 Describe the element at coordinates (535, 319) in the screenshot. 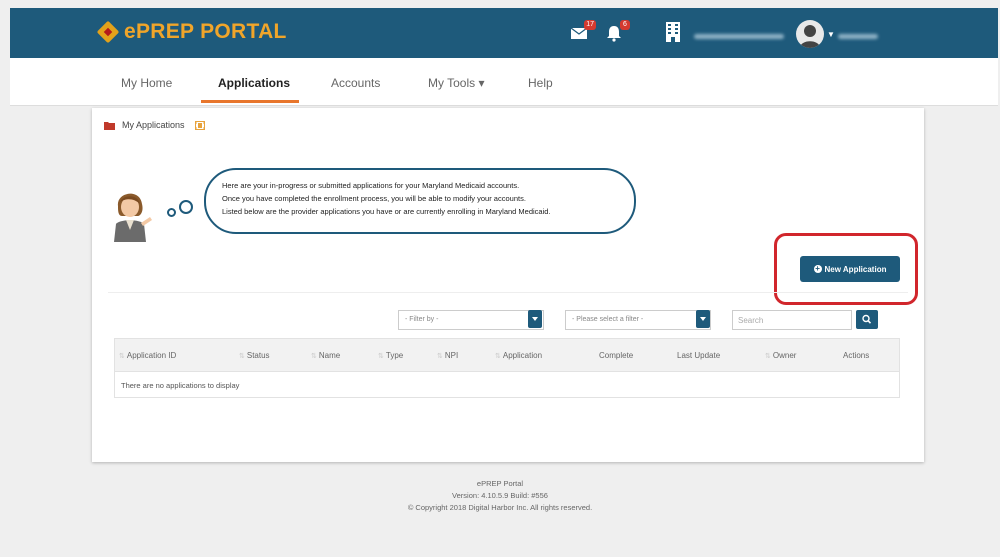

I see `filter-by-dropdown-button` at that location.